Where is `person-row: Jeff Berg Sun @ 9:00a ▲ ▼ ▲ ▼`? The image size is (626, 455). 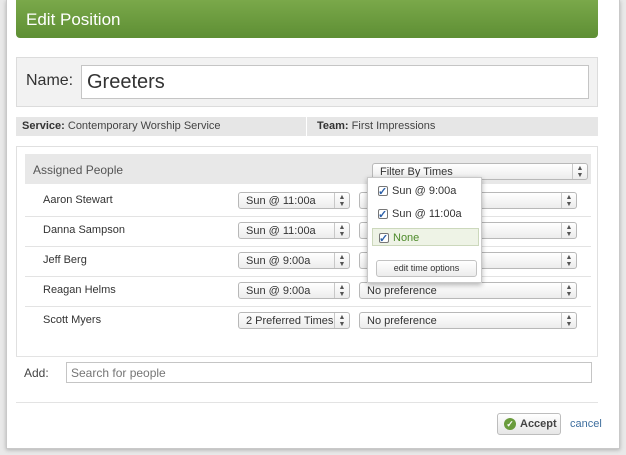 person-row: Jeff Berg Sun @ 9:00a ▲ ▼ ▲ ▼ is located at coordinates (308, 261).